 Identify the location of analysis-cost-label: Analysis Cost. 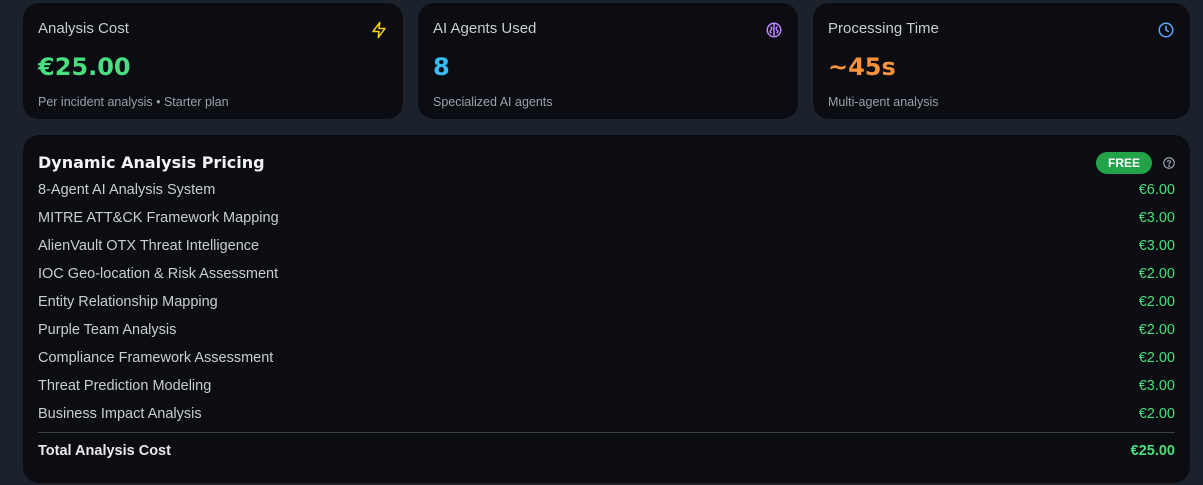
(83, 28).